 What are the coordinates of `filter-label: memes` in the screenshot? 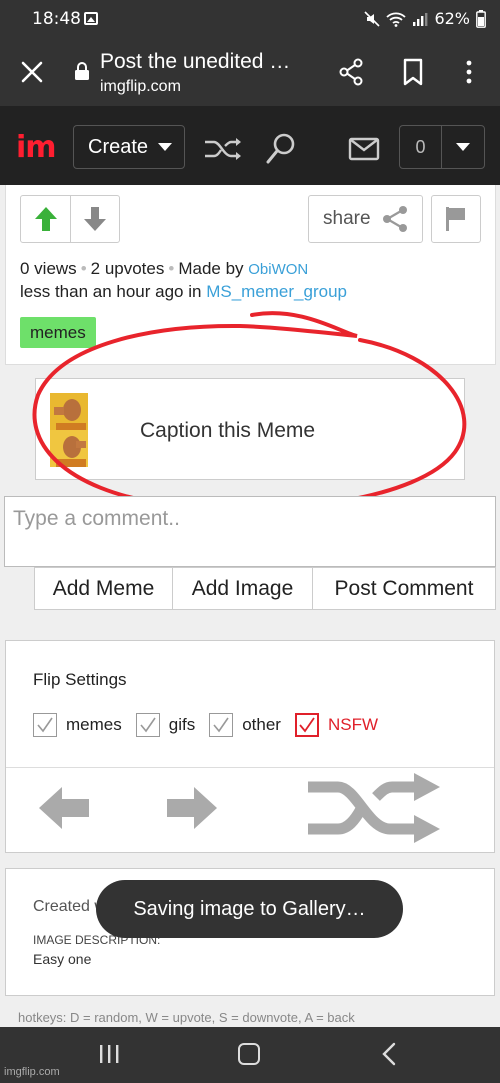 It's located at (94, 724).